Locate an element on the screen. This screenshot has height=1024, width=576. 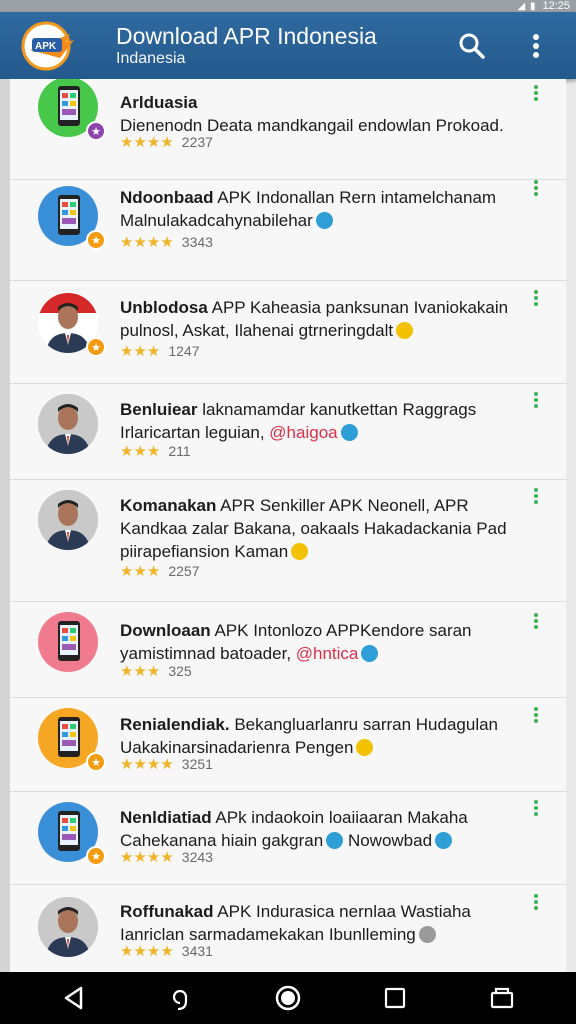
item-title: Unblodosa is located at coordinates (164, 307).